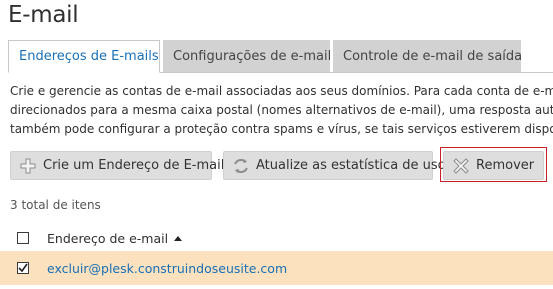  Describe the element at coordinates (247, 56) in the screenshot. I see `tab-email-settings: Configurações de e-mail` at that location.